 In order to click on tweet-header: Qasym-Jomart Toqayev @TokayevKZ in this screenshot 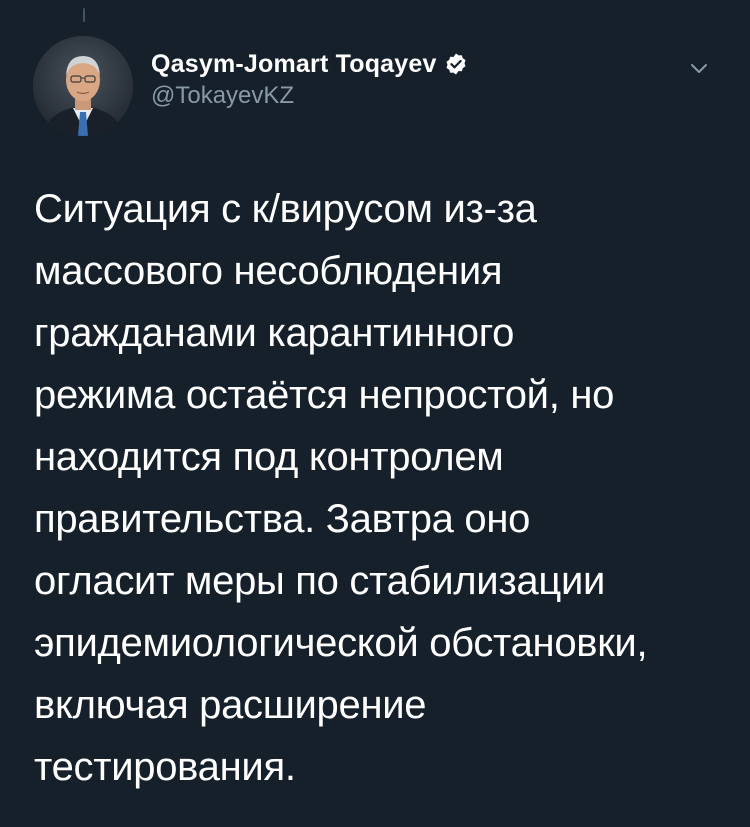, I will do `click(376, 86)`.